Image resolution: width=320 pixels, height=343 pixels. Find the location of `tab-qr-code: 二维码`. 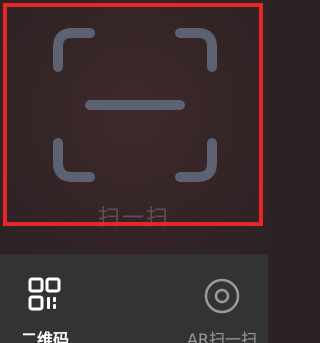

tab-qr-code: 二维码 is located at coordinates (45, 298).